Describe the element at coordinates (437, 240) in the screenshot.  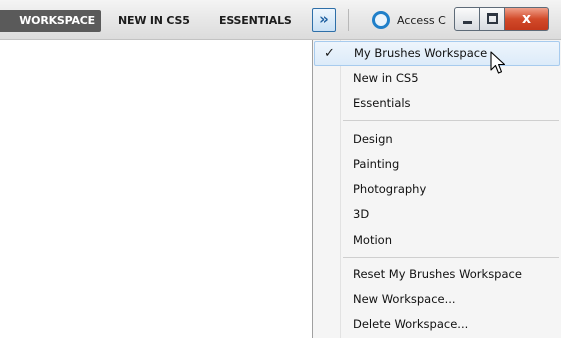
I see `menu-item-motion: Motion` at that location.